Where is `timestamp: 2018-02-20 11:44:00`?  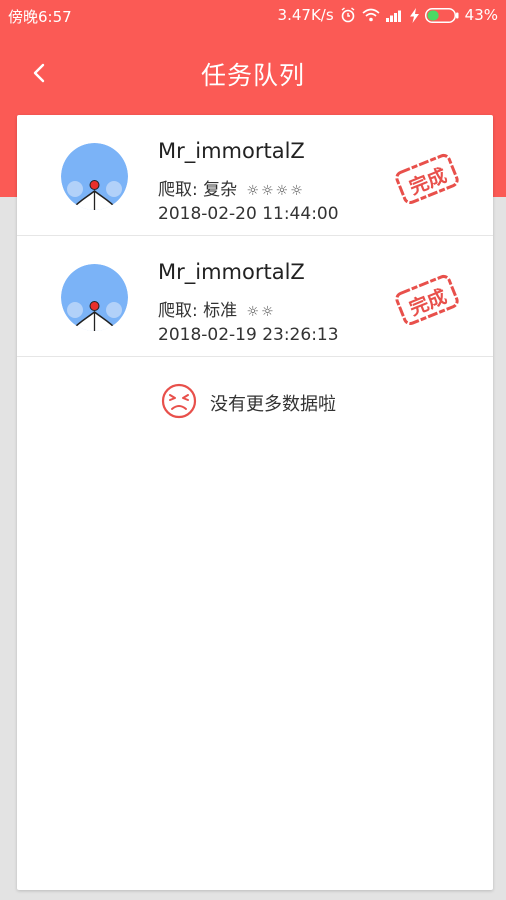
timestamp: 2018-02-20 11:44:00 is located at coordinates (248, 214).